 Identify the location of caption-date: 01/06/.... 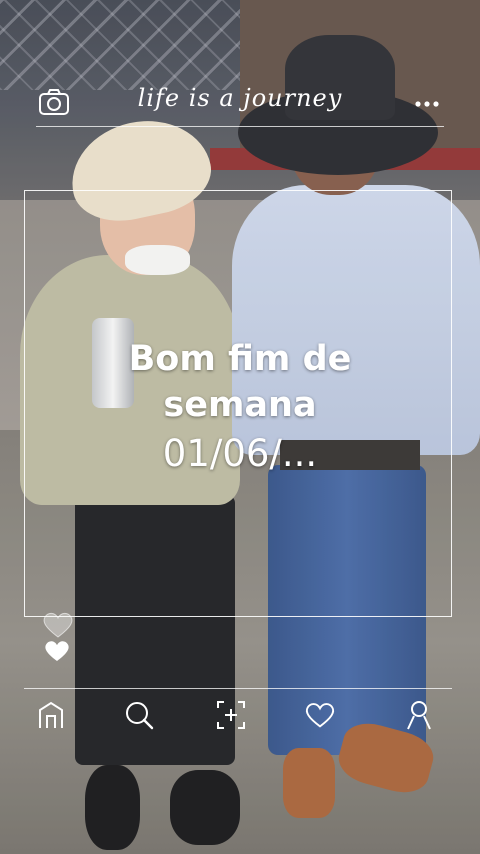
(240, 453).